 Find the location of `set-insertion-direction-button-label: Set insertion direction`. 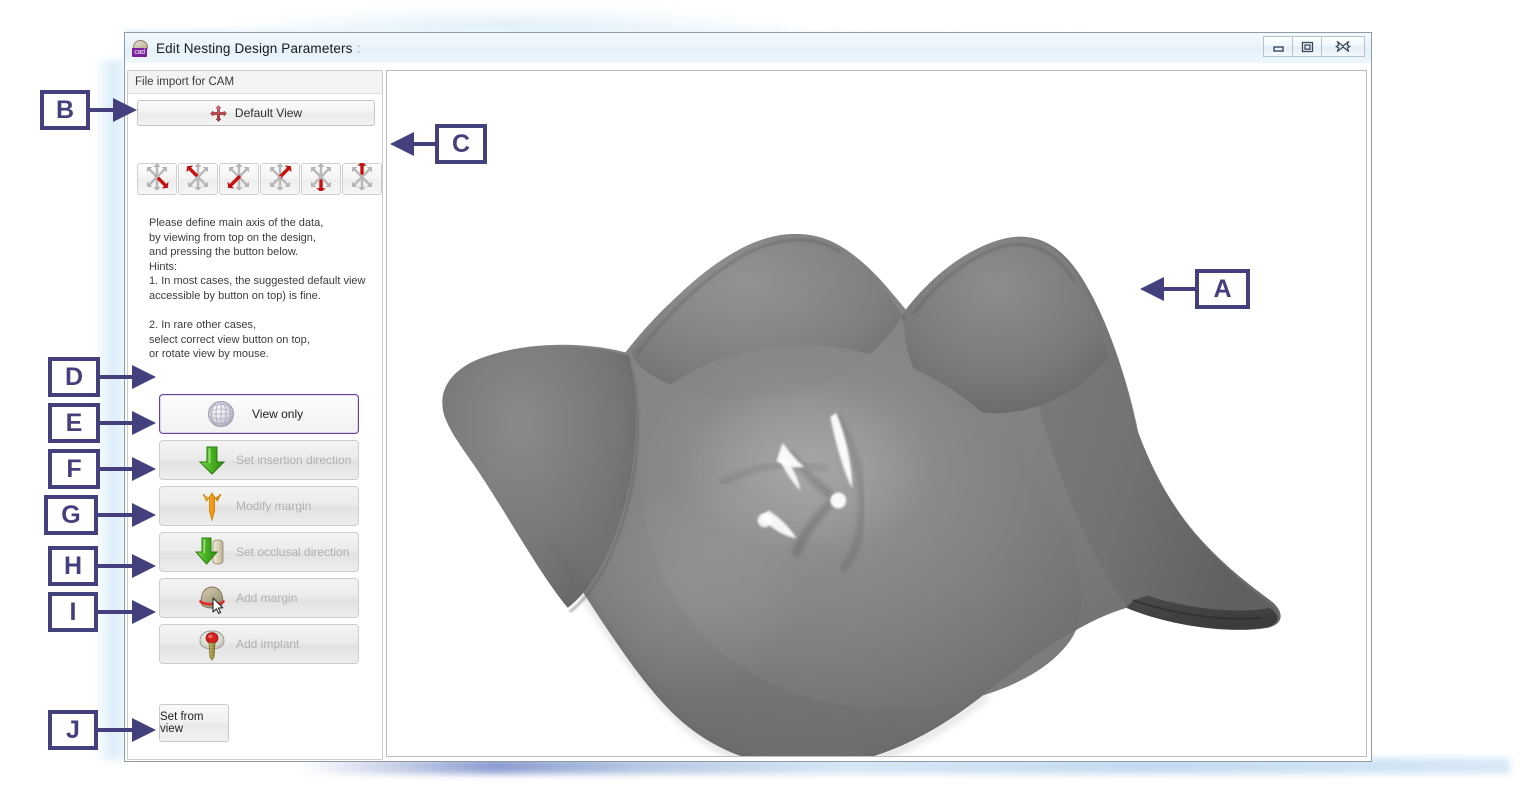

set-insertion-direction-button-label: Set insertion direction is located at coordinates (294, 460).